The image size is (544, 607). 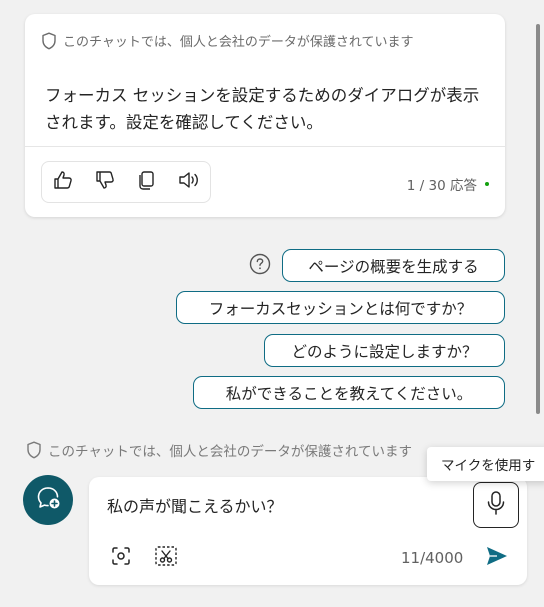 I want to click on read-aloud-icon, so click(x=189, y=182).